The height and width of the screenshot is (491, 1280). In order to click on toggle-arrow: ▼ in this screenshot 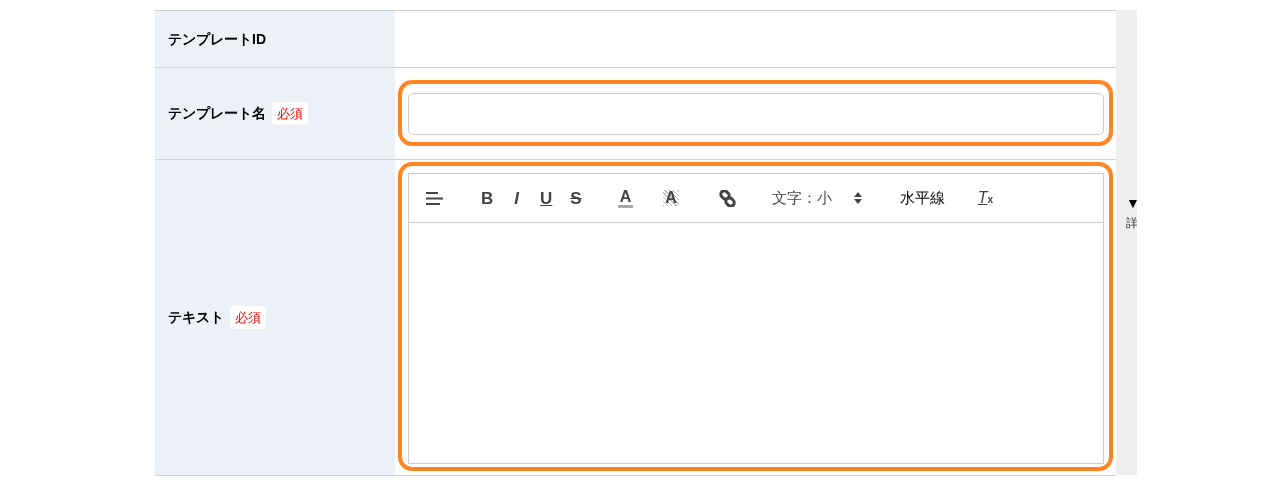, I will do `click(1131, 203)`.